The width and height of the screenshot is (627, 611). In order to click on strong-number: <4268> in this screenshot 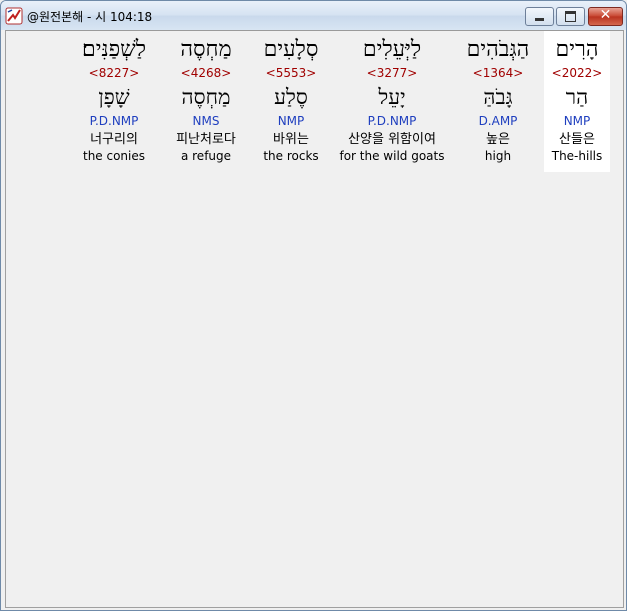, I will do `click(206, 74)`.